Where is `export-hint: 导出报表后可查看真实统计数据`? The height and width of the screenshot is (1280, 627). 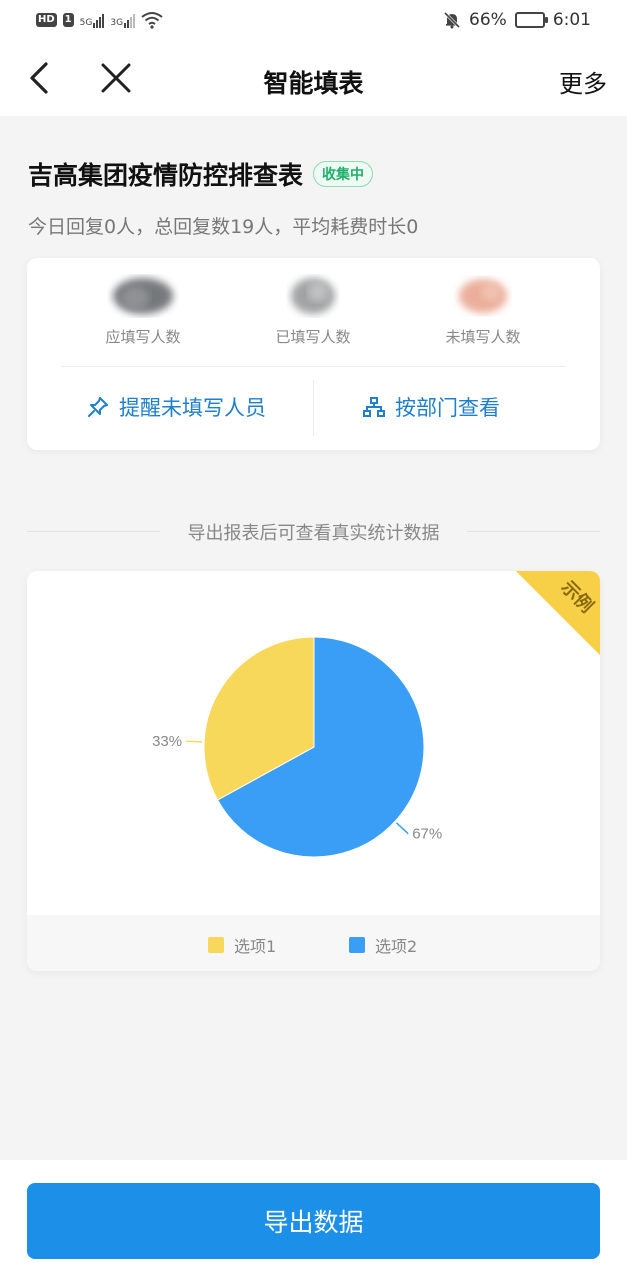 export-hint: 导出报表后可查看真实统计数据 is located at coordinates (313, 532).